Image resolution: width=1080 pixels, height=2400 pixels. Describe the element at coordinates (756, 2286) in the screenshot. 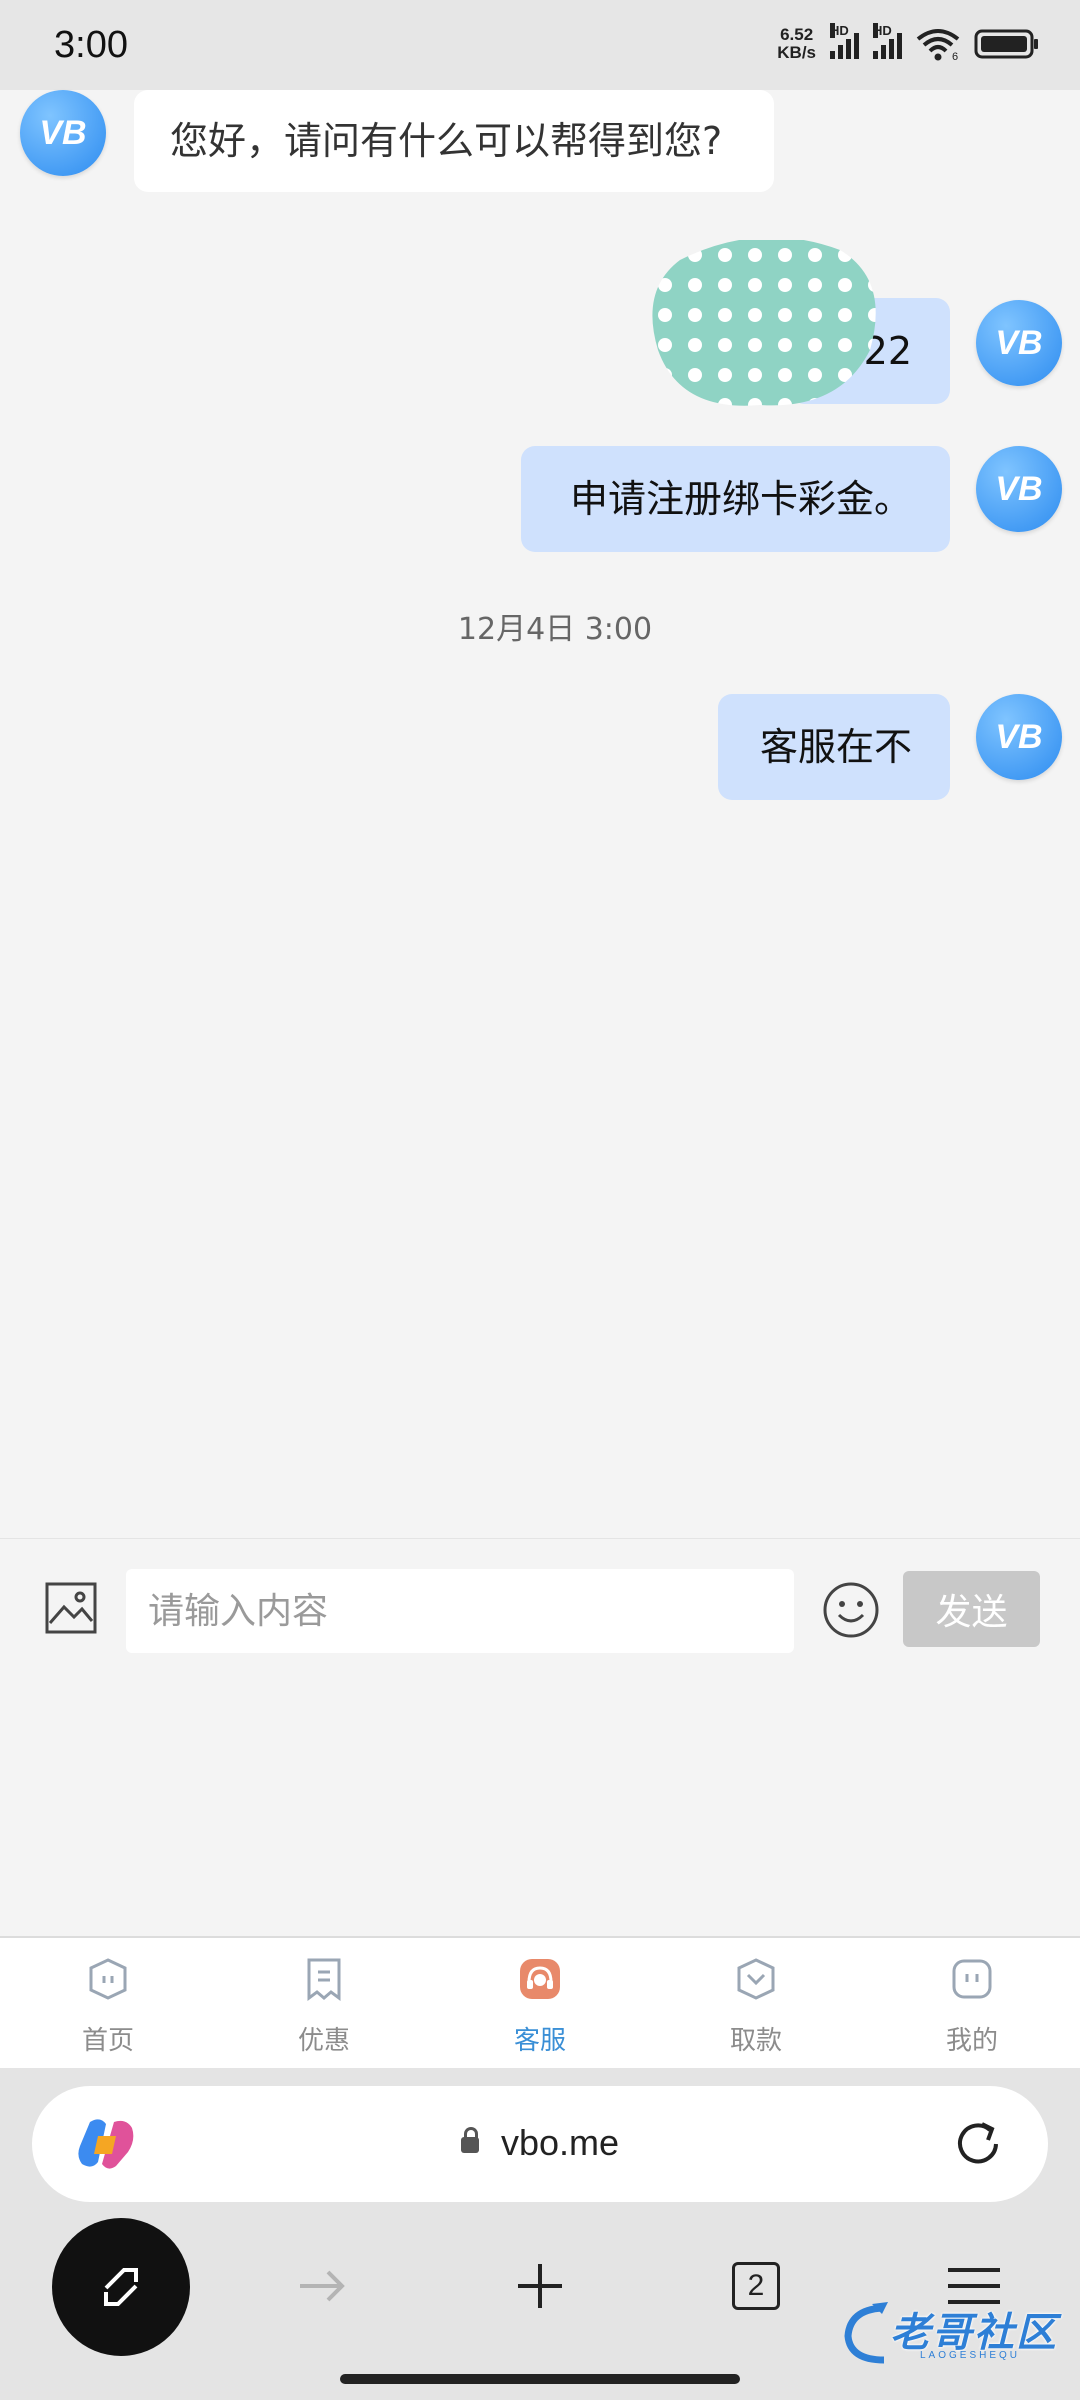

I see `tab-switcher-button: 2` at that location.